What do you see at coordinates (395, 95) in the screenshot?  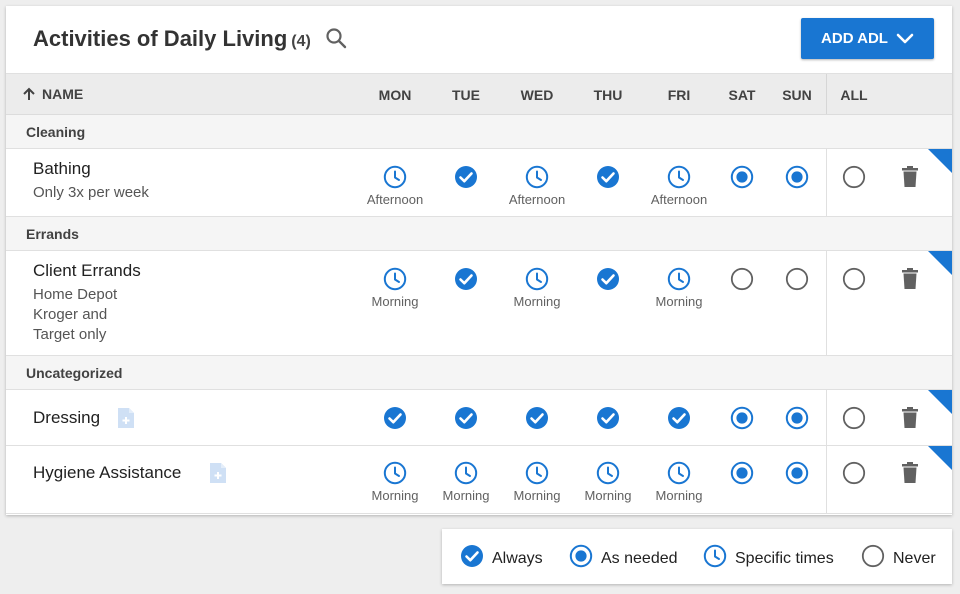 I see `day-header-mon: MON` at bounding box center [395, 95].